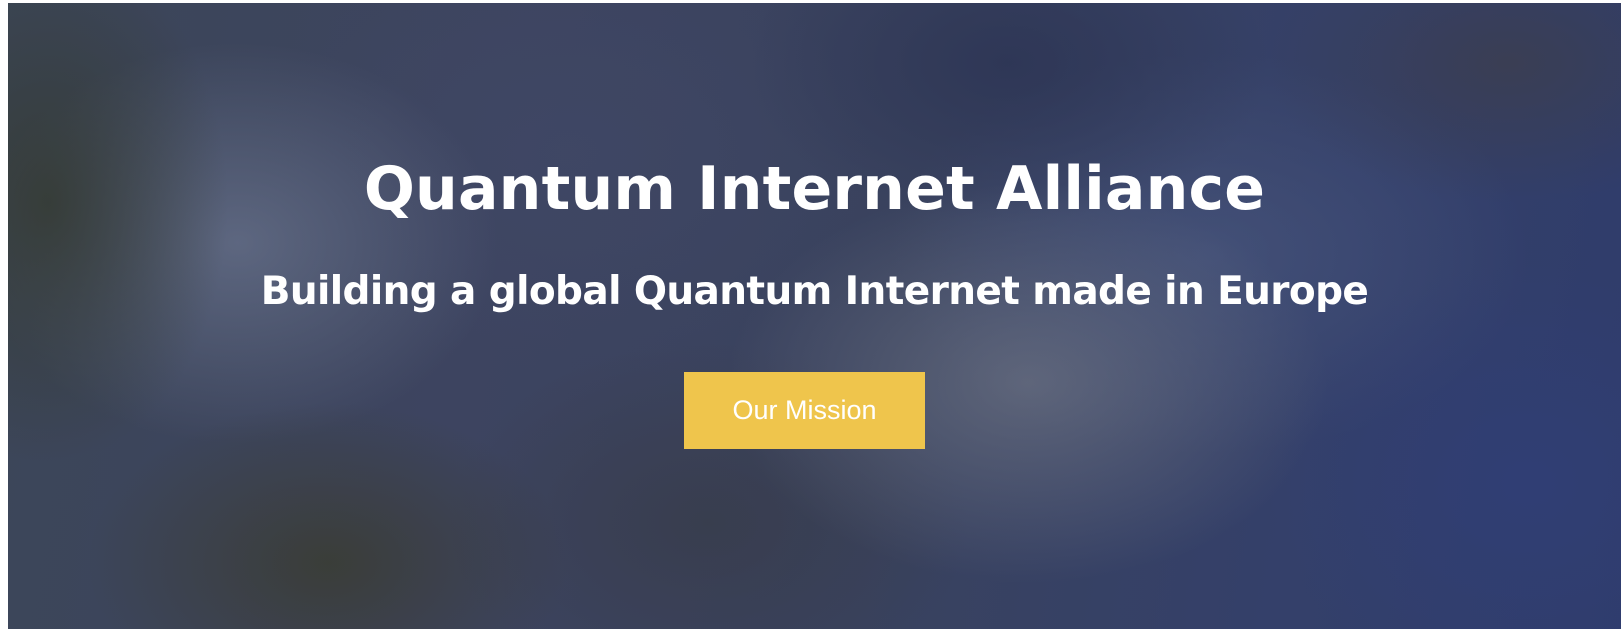 This screenshot has width=1621, height=629. What do you see at coordinates (804, 410) in the screenshot?
I see `our-mission-button: Our Mission` at bounding box center [804, 410].